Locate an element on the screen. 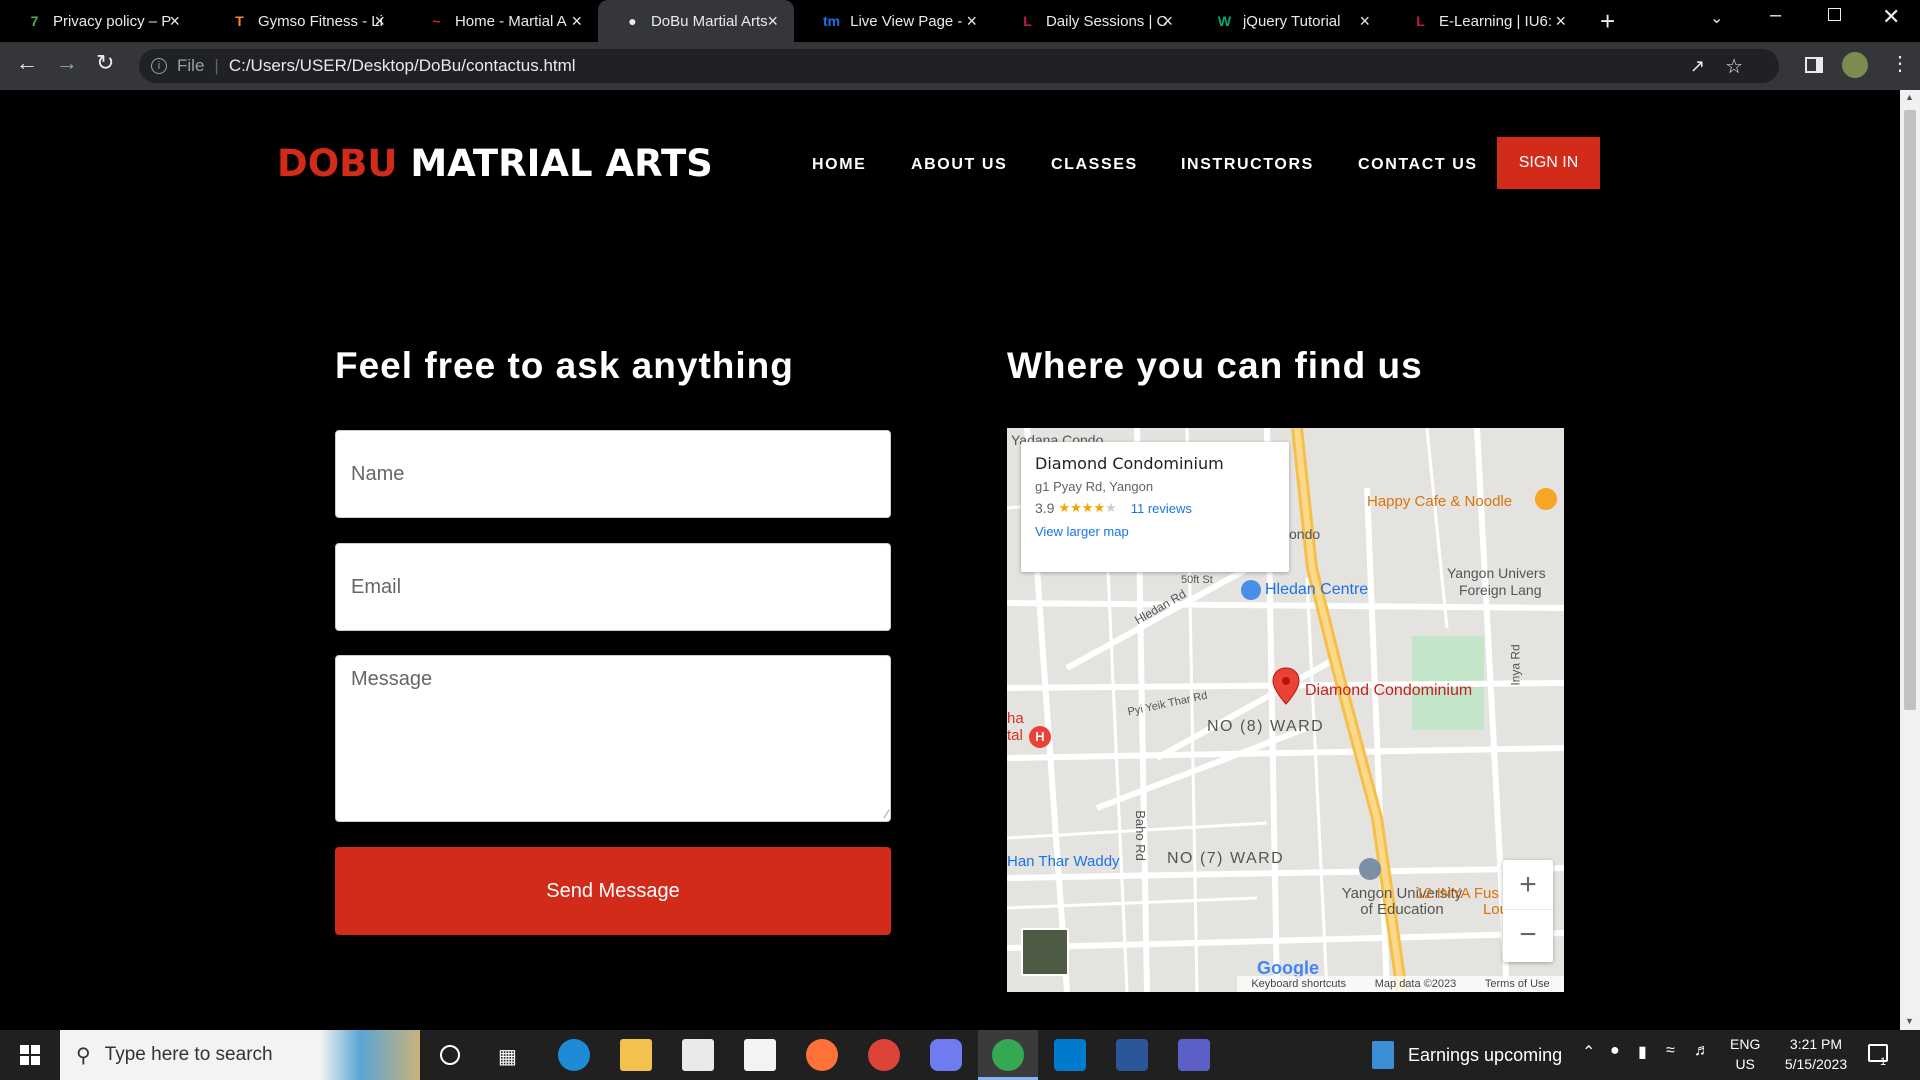 The width and height of the screenshot is (1920, 1080). windows-start-icon is located at coordinates (30, 1055).